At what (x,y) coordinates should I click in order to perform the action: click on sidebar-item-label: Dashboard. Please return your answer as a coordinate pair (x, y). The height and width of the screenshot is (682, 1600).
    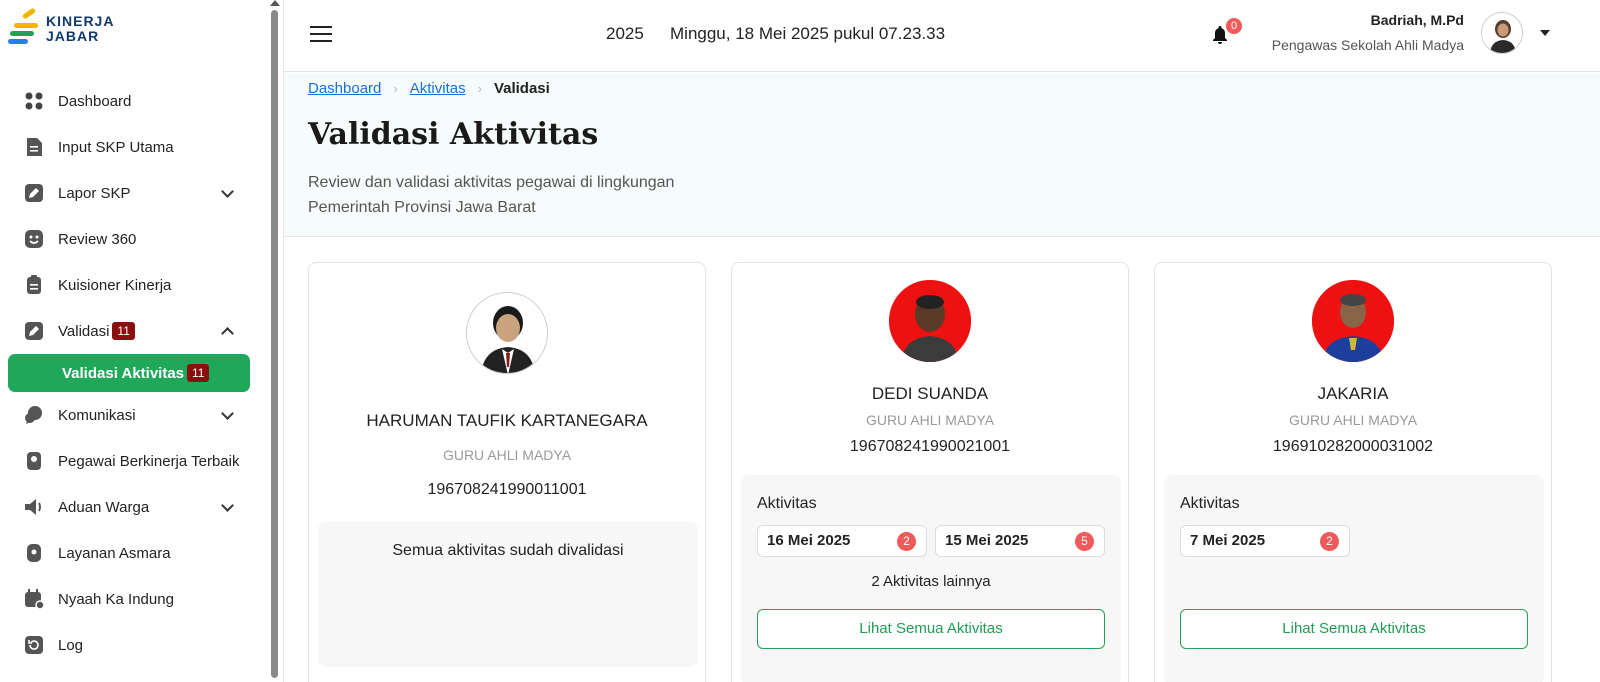
    Looking at the image, I should click on (95, 101).